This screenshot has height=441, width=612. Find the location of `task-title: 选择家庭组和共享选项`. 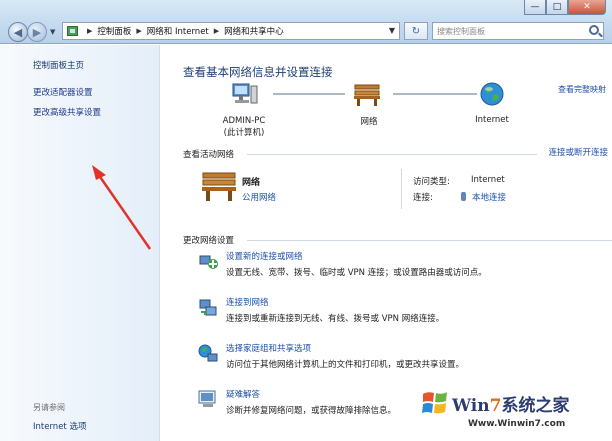

task-title: 选择家庭组和共享选项 is located at coordinates (268, 348).